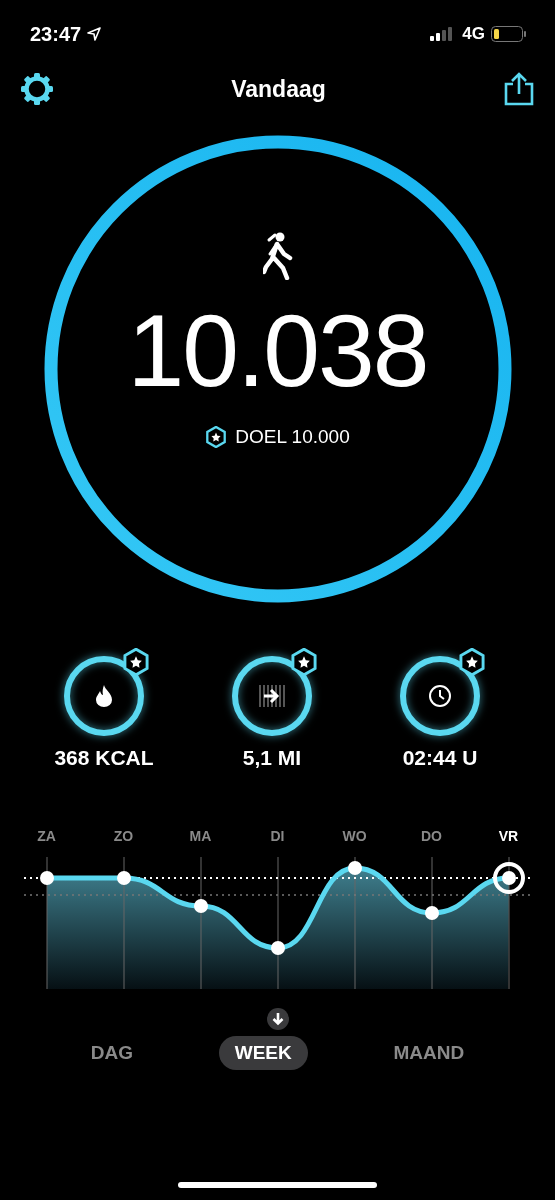 The height and width of the screenshot is (1200, 555). What do you see at coordinates (56, 34) in the screenshot?
I see `status-time: 23:47` at bounding box center [56, 34].